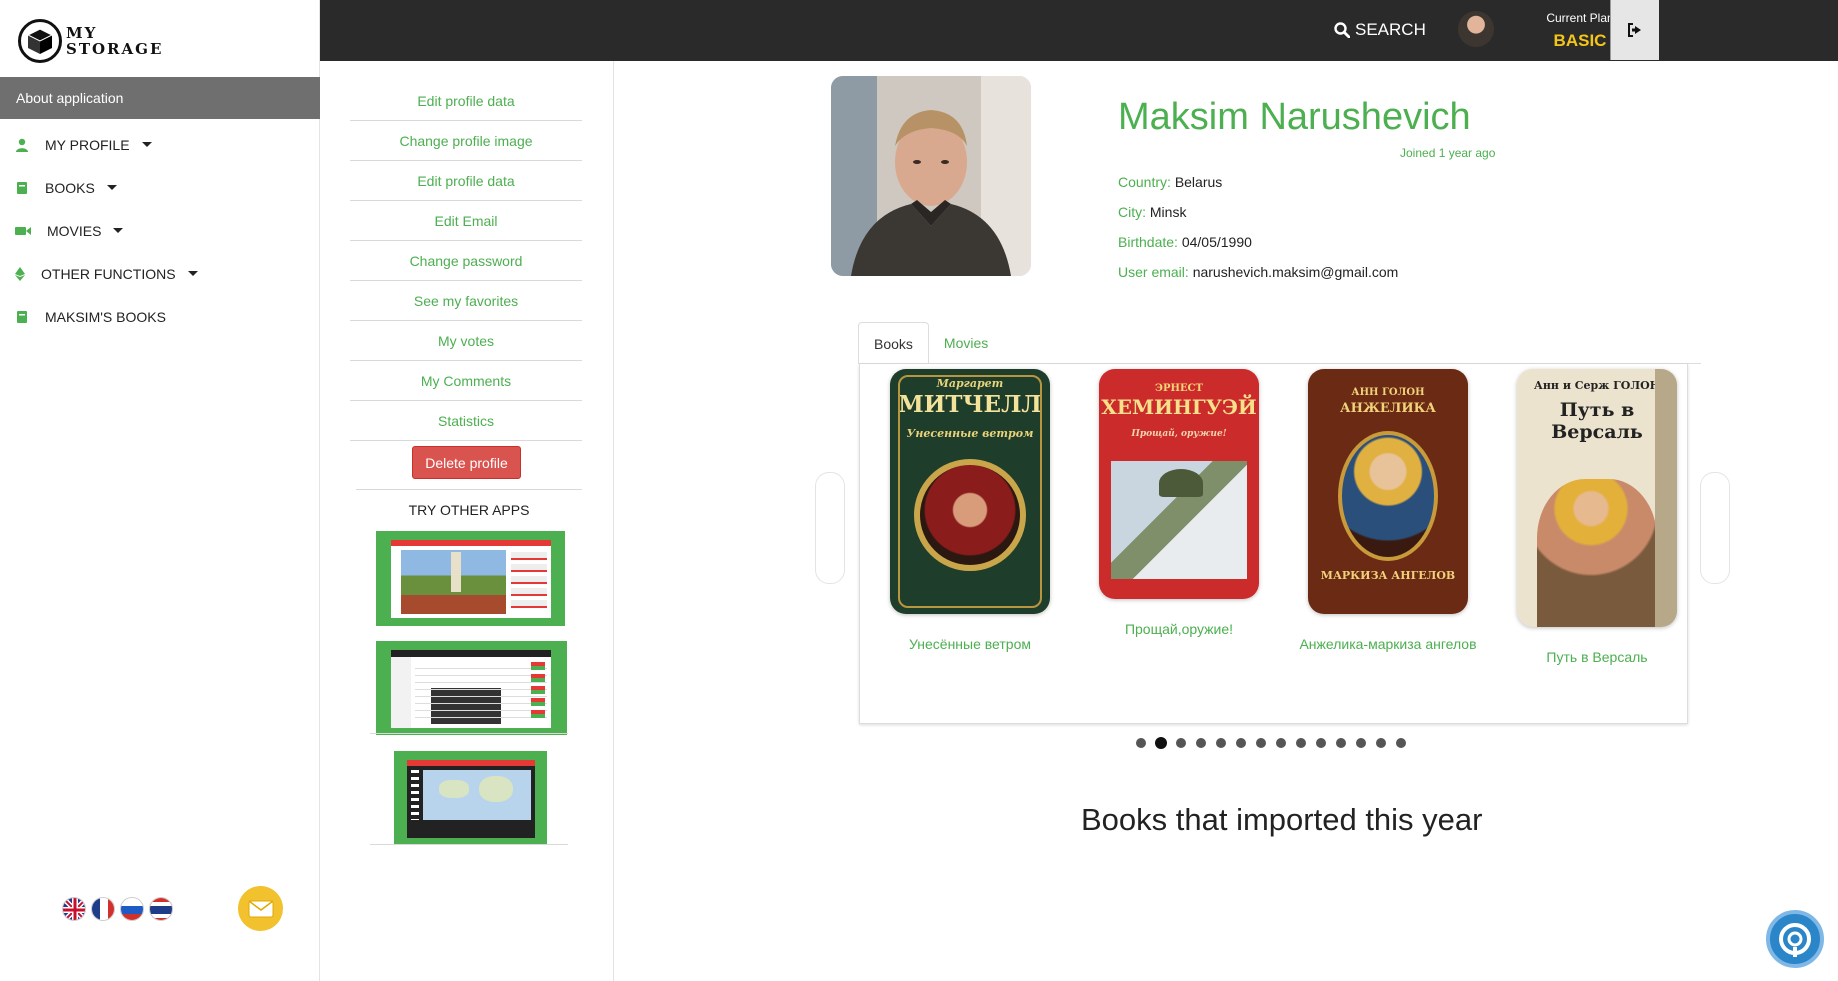 This screenshot has height=981, width=1838. What do you see at coordinates (469, 503) in the screenshot?
I see `try-other-apps-heading: TRY OTHER APPS` at bounding box center [469, 503].